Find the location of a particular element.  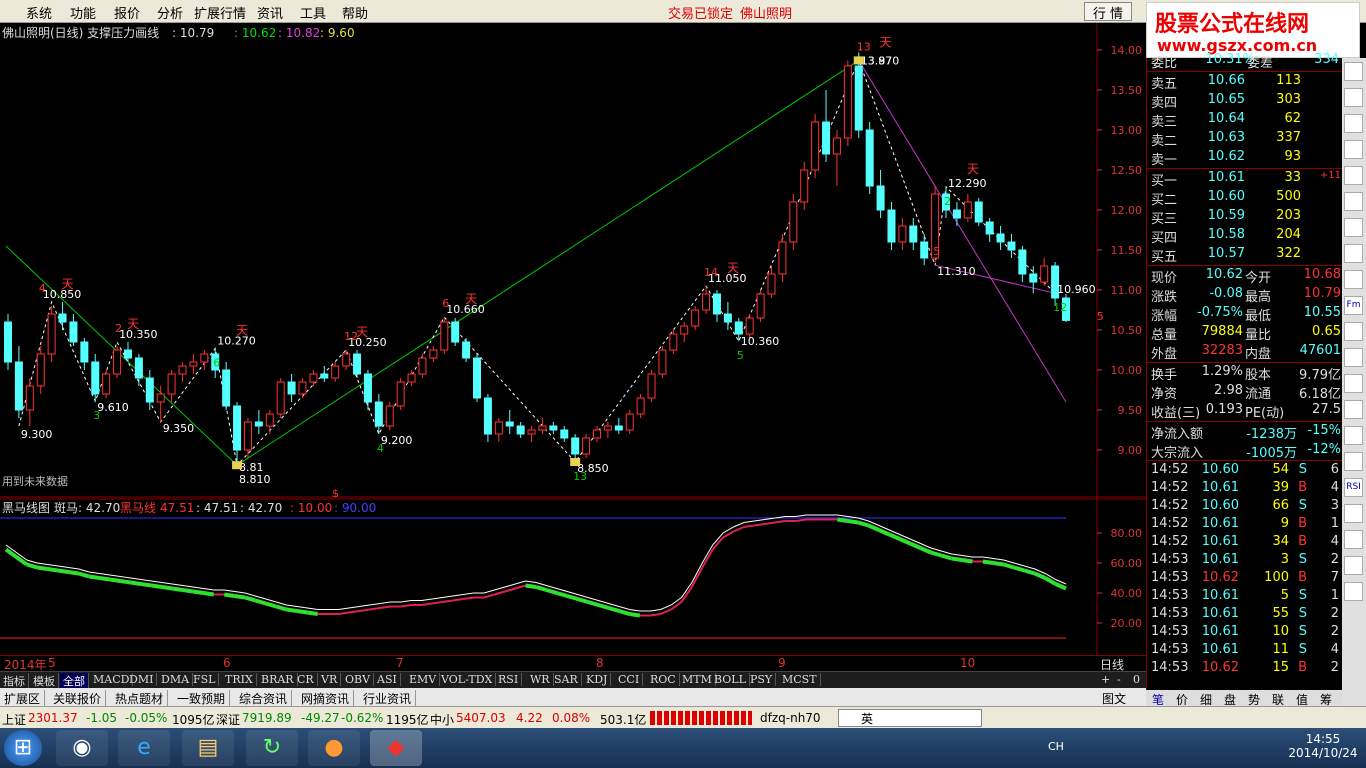

sz-index-amount: 1195亿 is located at coordinates (407, 720).